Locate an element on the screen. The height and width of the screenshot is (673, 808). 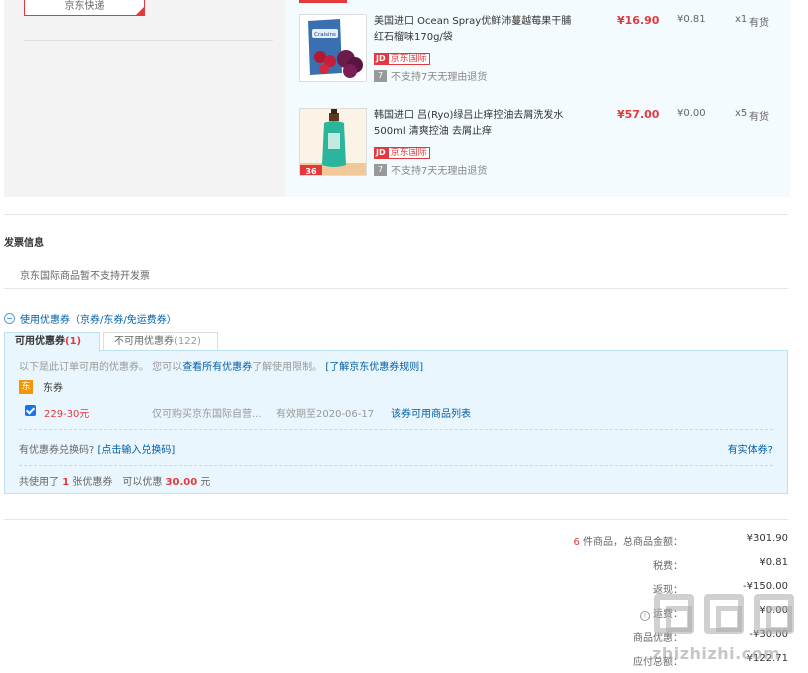
goods-count: 6 is located at coordinates (576, 542).